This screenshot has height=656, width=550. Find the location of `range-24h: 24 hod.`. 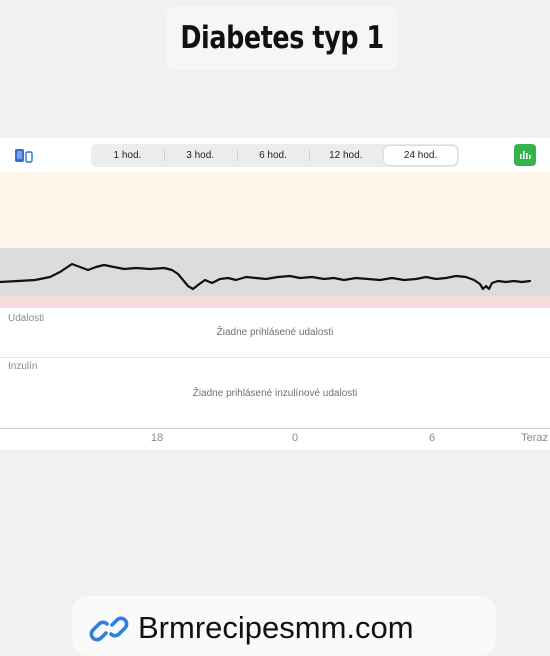

range-24h: 24 hod. is located at coordinates (420, 155).